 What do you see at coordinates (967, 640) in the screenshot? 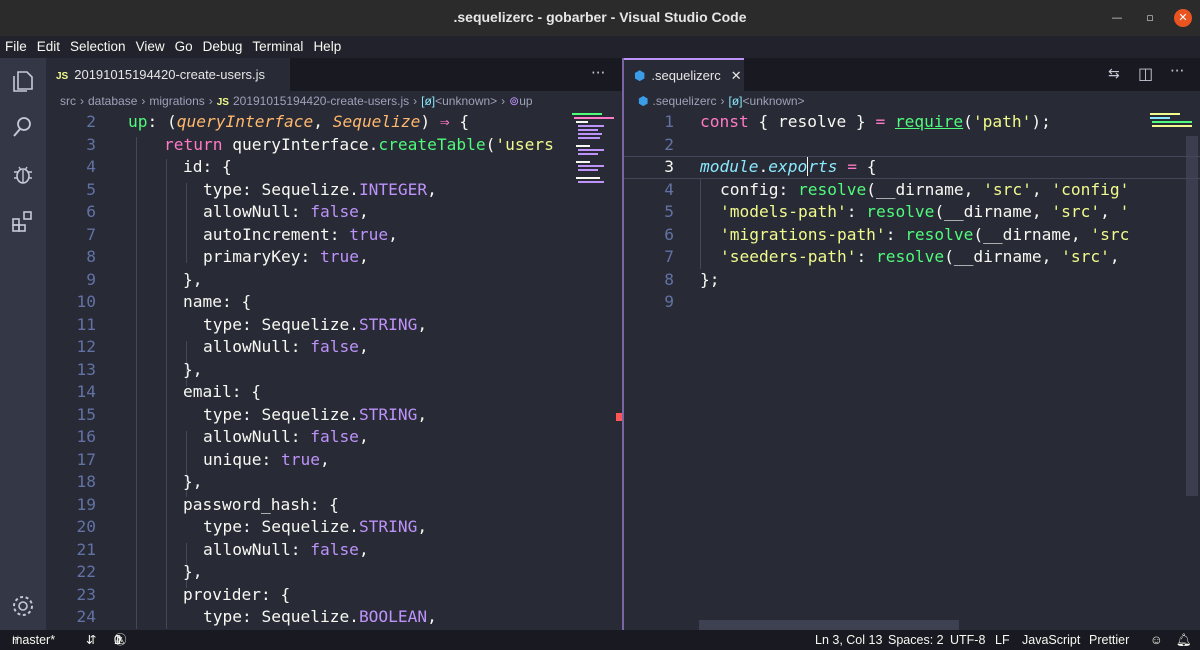
I see `encoding: UTF-8` at bounding box center [967, 640].